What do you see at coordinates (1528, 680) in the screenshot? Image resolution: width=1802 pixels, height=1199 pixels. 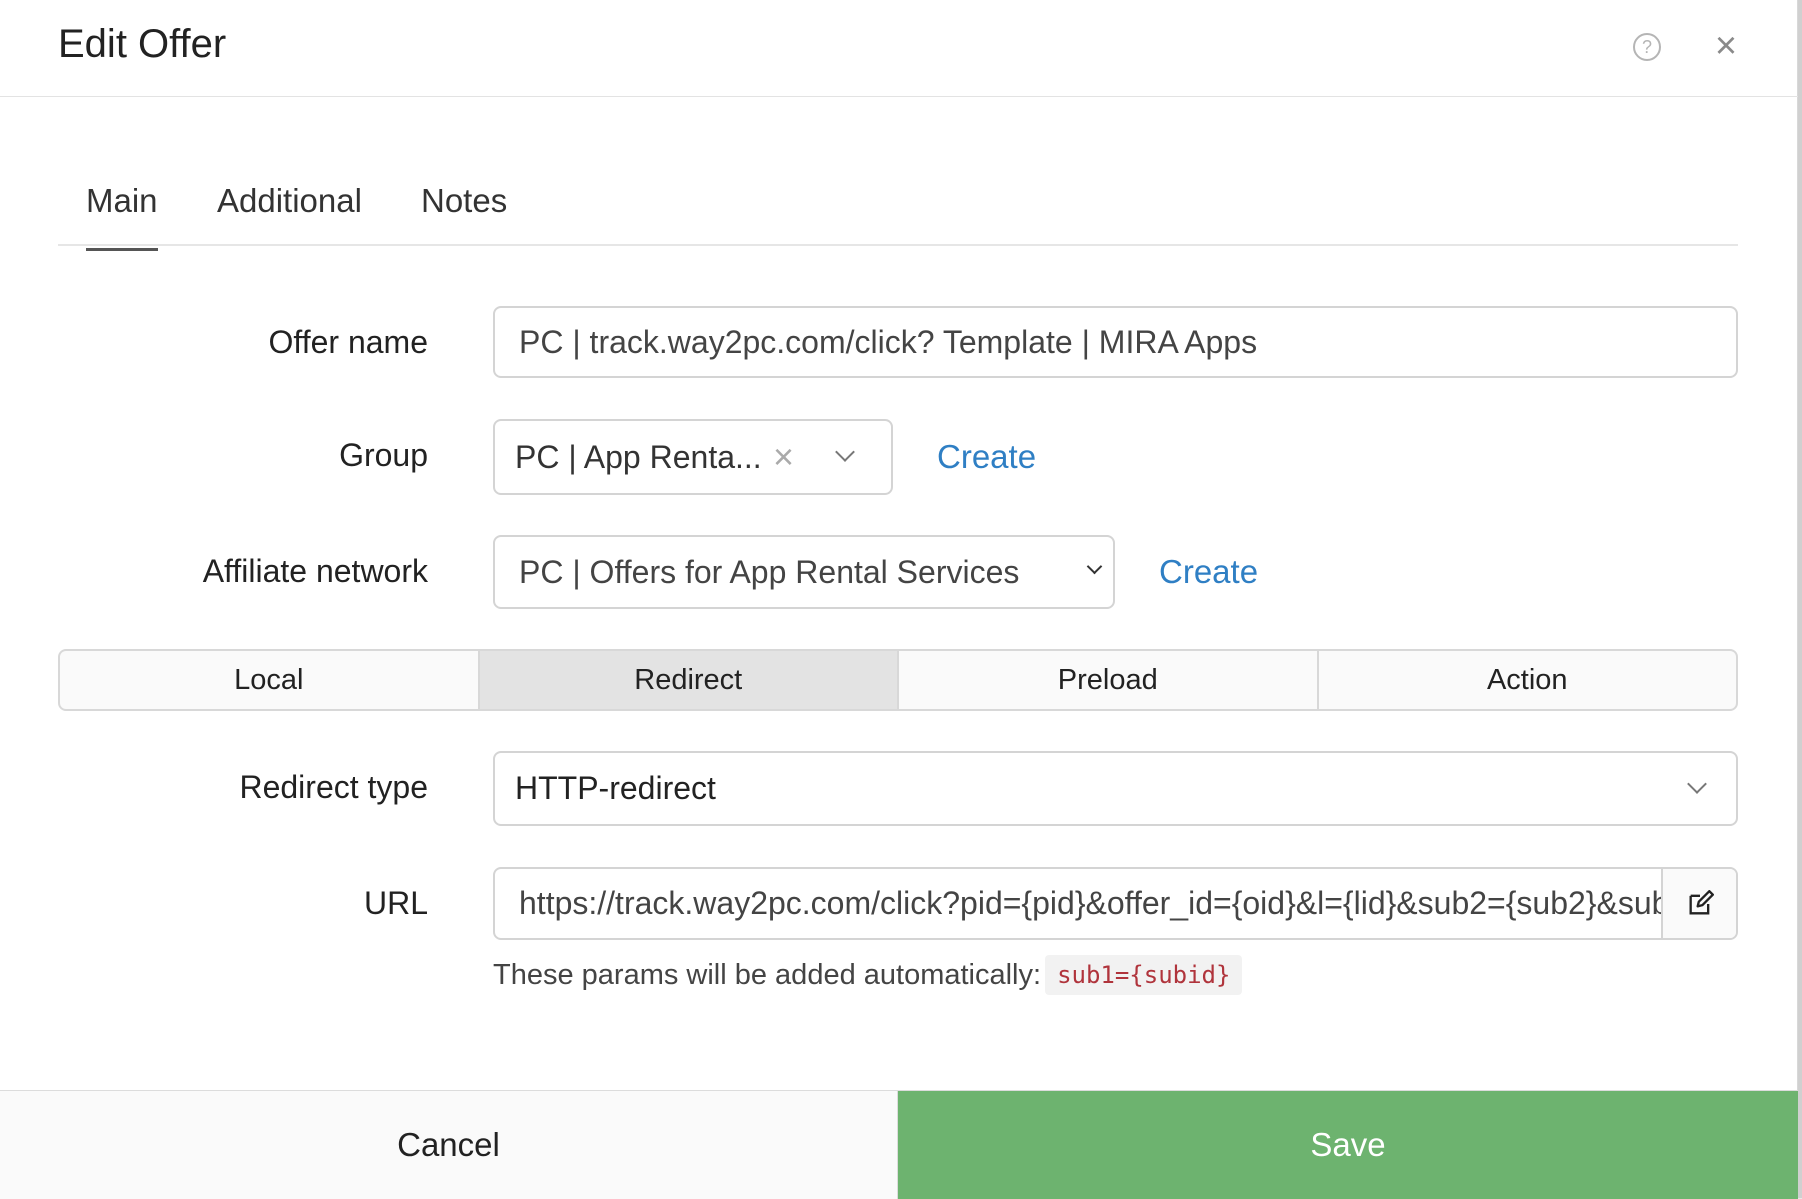 I see `mode-action-button: Action` at bounding box center [1528, 680].